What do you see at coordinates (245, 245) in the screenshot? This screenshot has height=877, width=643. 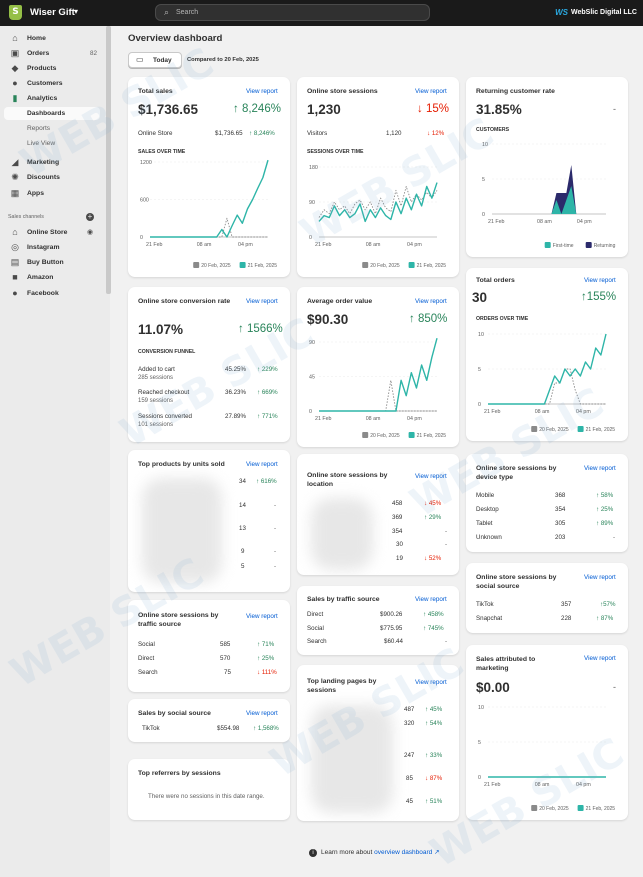 I see `x-tick-label: 04 pm` at bounding box center [245, 245].